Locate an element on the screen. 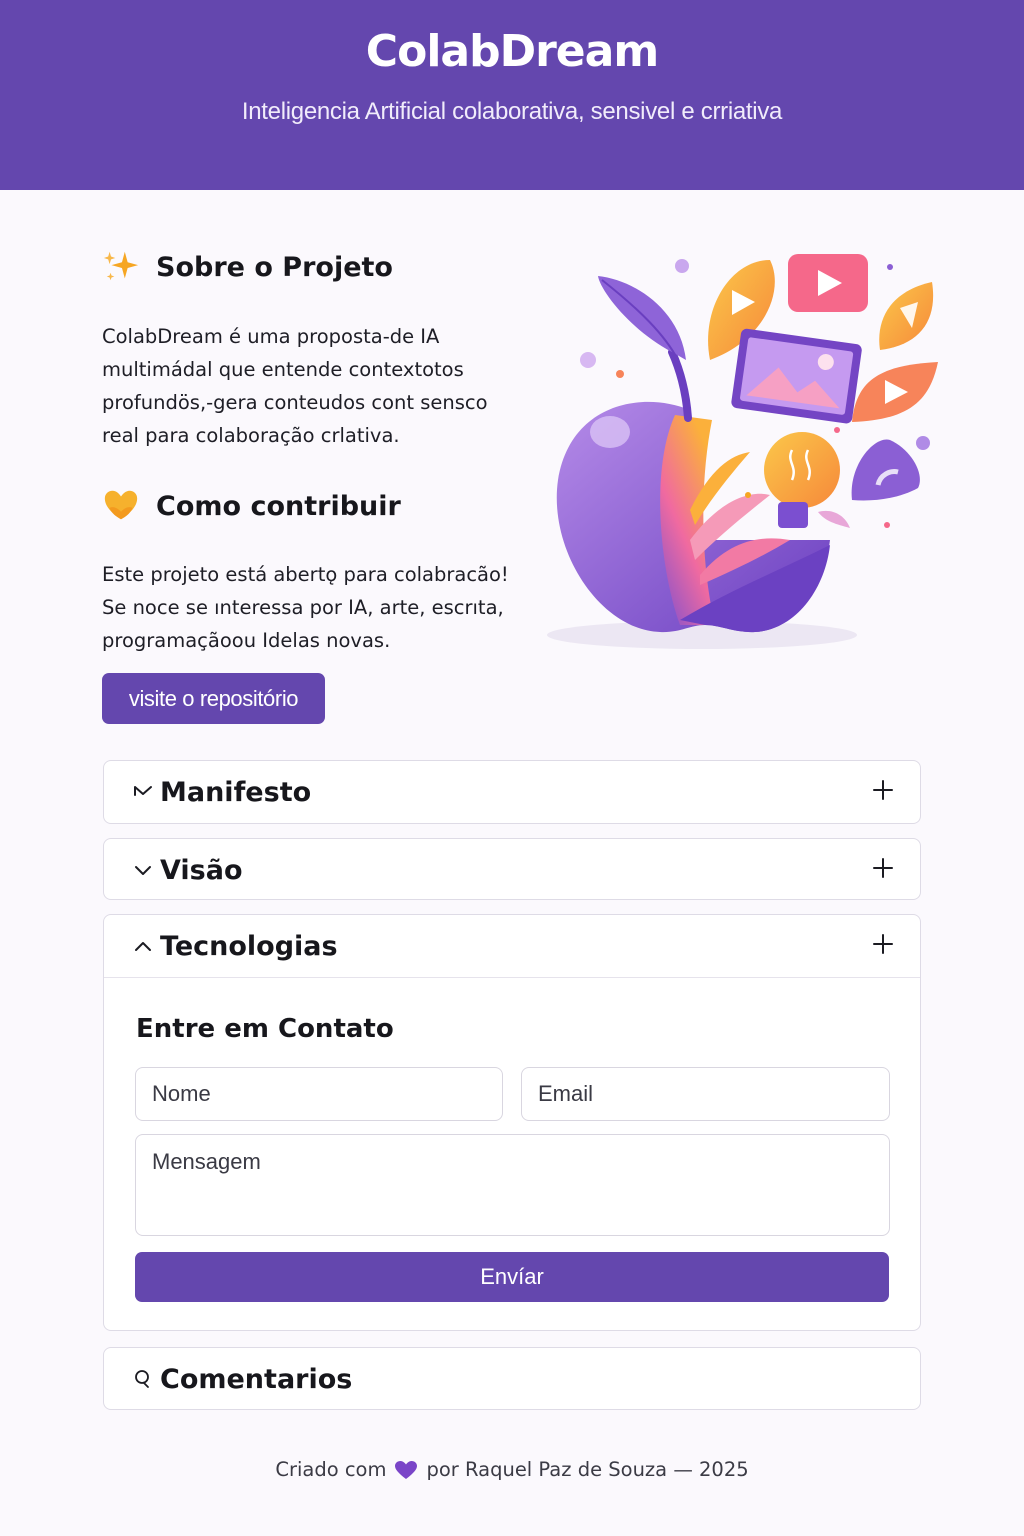 The width and height of the screenshot is (1024, 1536). visit-repository-button: visite o repositório is located at coordinates (213, 698).